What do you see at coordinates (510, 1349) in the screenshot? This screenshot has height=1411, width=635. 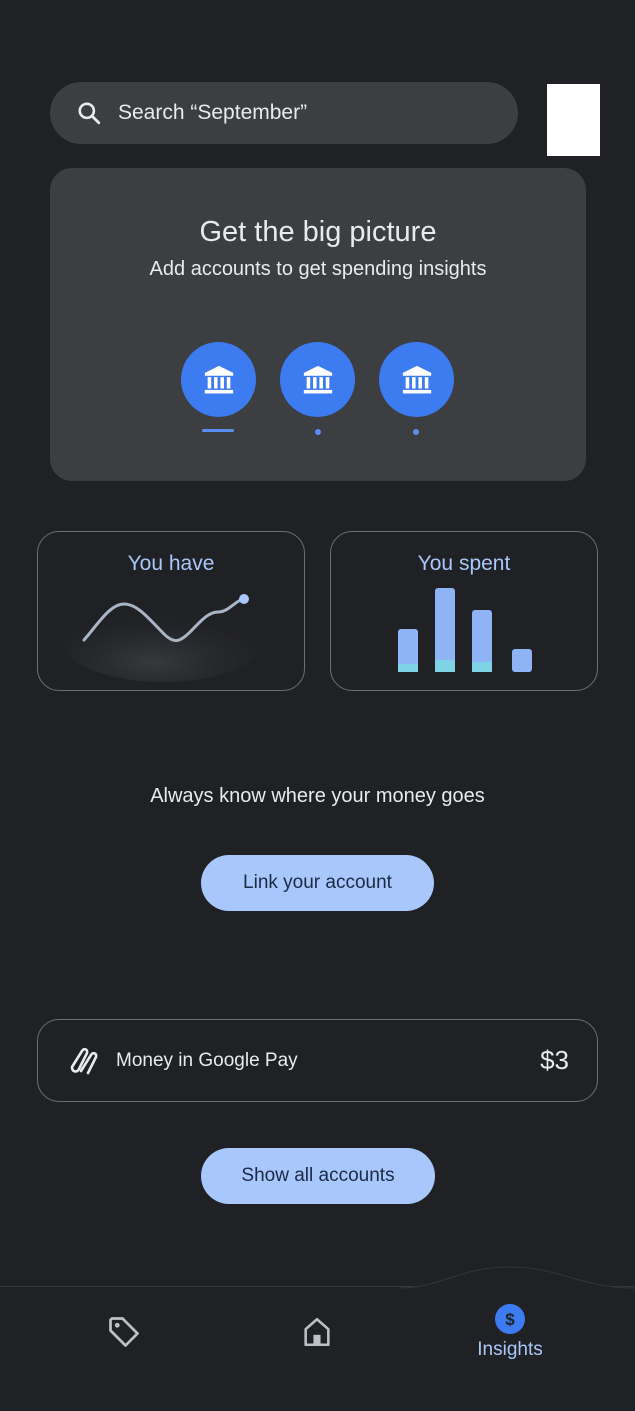 I see `nav-insights-label: Insights` at bounding box center [510, 1349].